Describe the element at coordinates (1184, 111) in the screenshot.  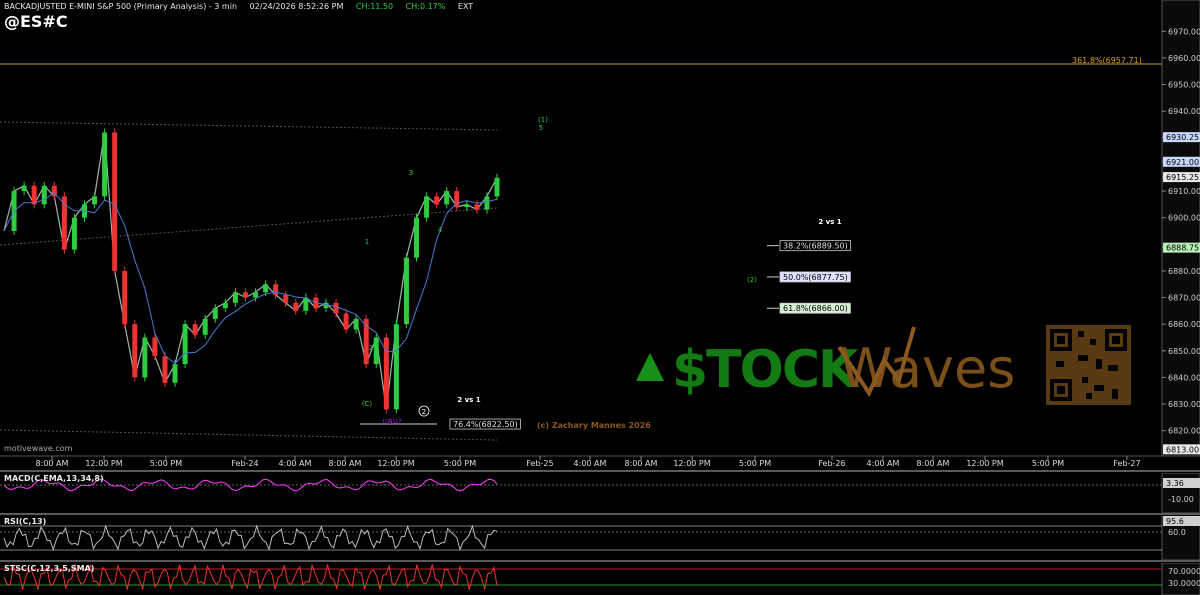
I see `y-tick-label: 6940.00` at that location.